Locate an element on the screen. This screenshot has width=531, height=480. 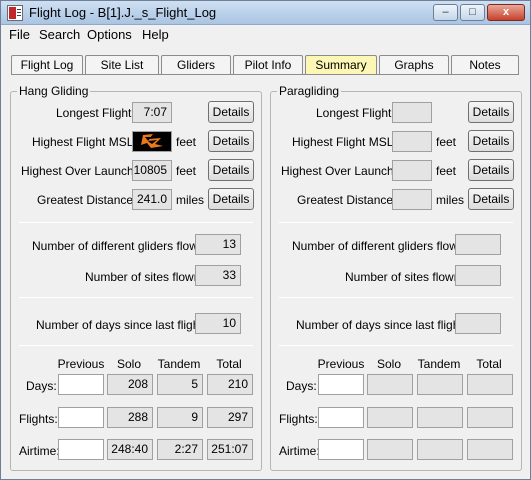
hg-flights-solo: 288 is located at coordinates (130, 417).